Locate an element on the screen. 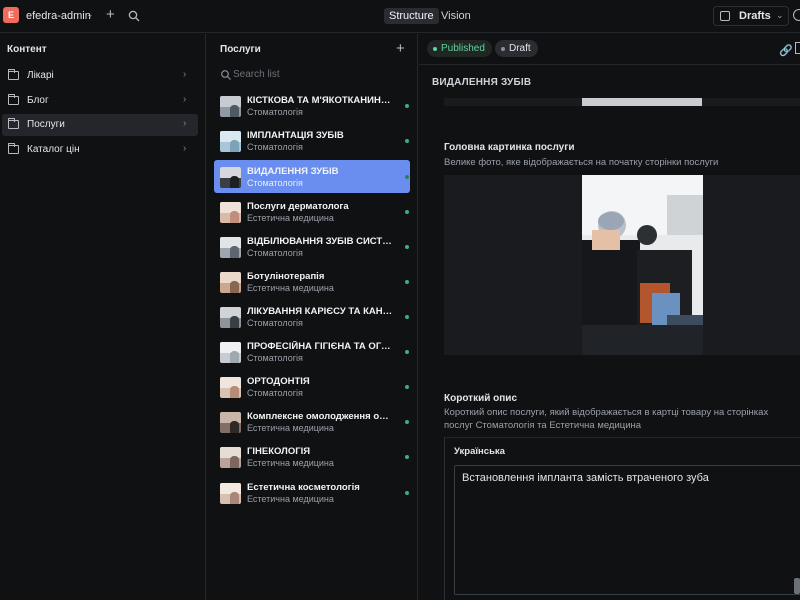 This screenshot has height=600, width=800. language-label: Українська is located at coordinates (479, 451).